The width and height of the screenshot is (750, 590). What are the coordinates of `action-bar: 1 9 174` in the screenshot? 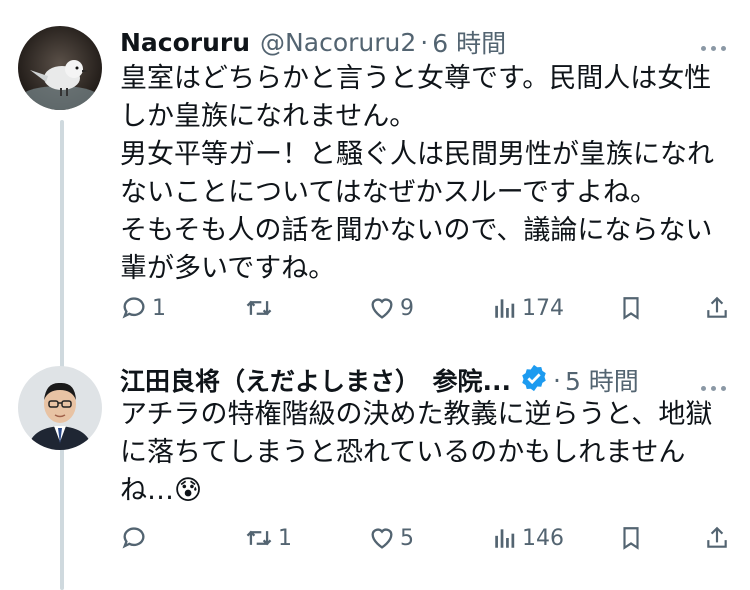 It's located at (426, 308).